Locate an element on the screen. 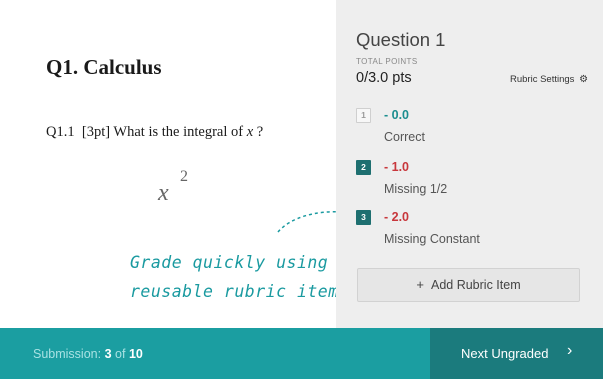 The image size is (603, 379). chevron-right-icon: › is located at coordinates (570, 350).